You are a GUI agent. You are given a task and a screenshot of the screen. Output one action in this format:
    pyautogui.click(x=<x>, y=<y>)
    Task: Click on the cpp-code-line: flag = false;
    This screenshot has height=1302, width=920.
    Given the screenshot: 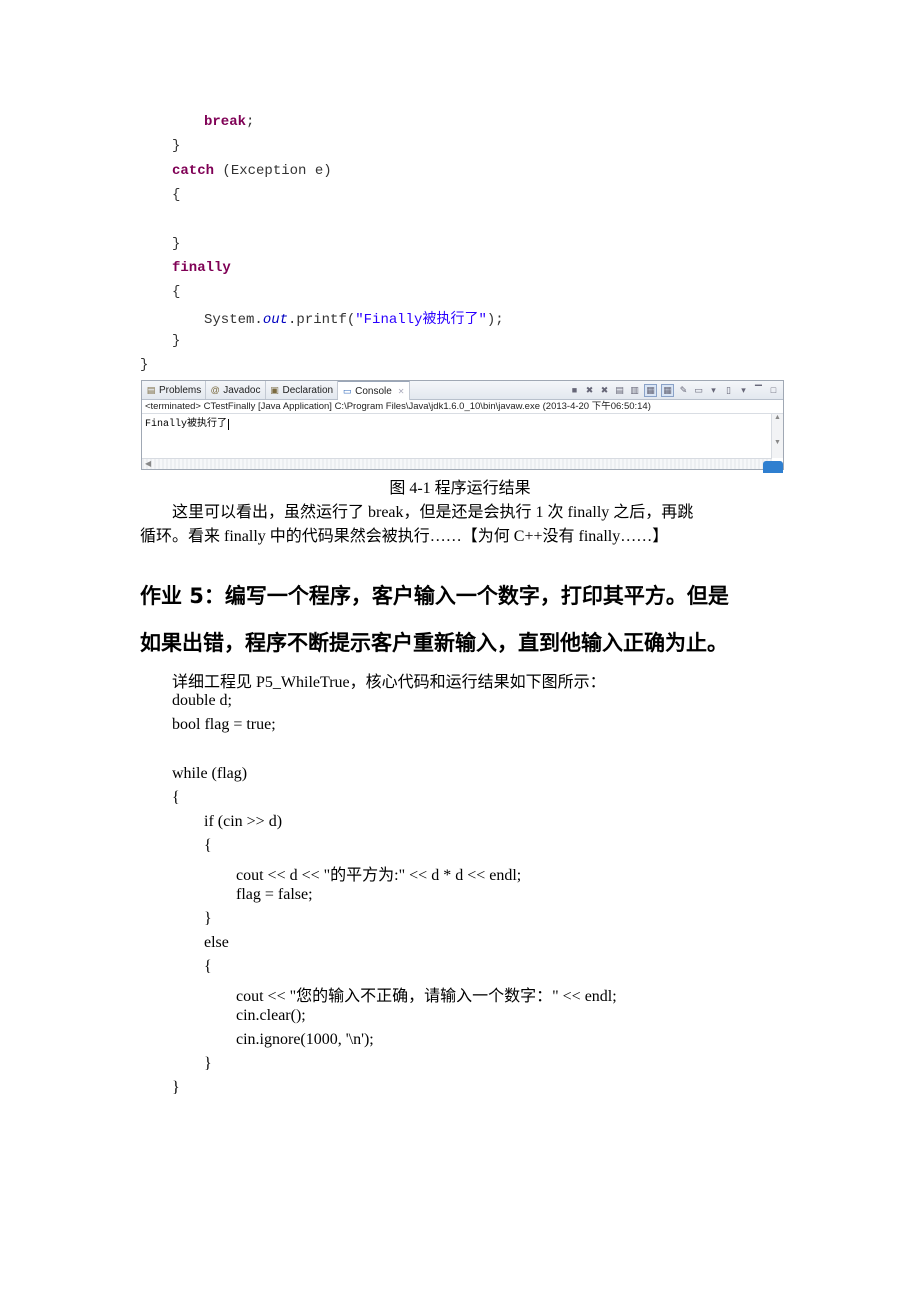 What is the action you would take?
    pyautogui.click(x=274, y=894)
    